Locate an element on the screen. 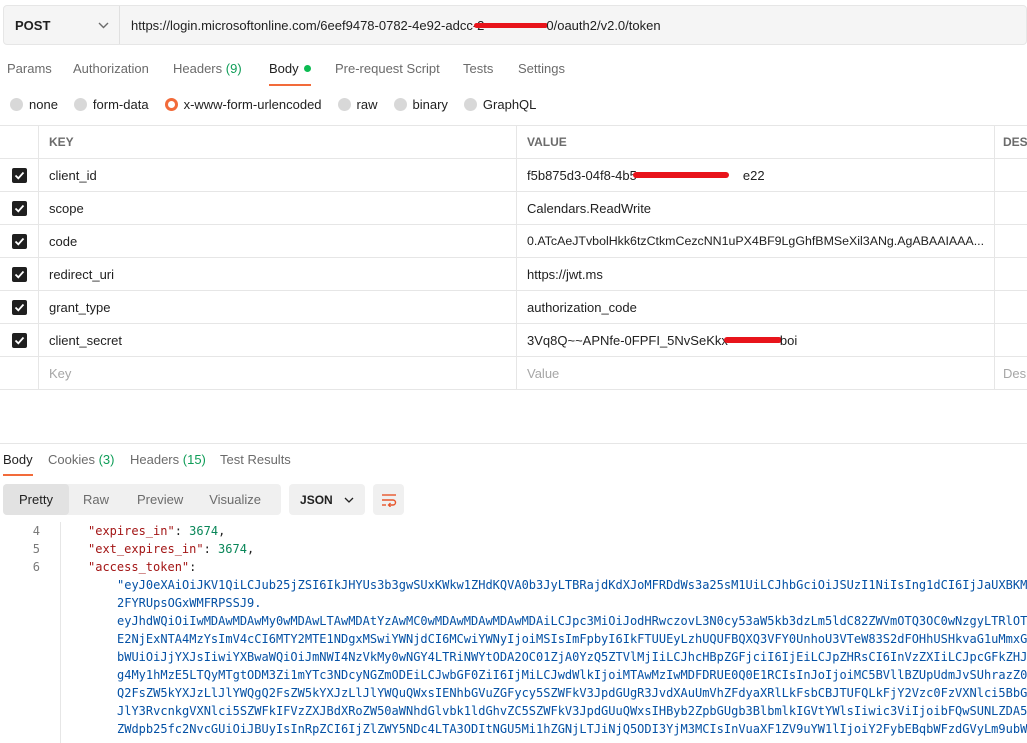 Image resolution: width=1027 pixels, height=743 pixels. active-response-tab-underline is located at coordinates (18, 475).